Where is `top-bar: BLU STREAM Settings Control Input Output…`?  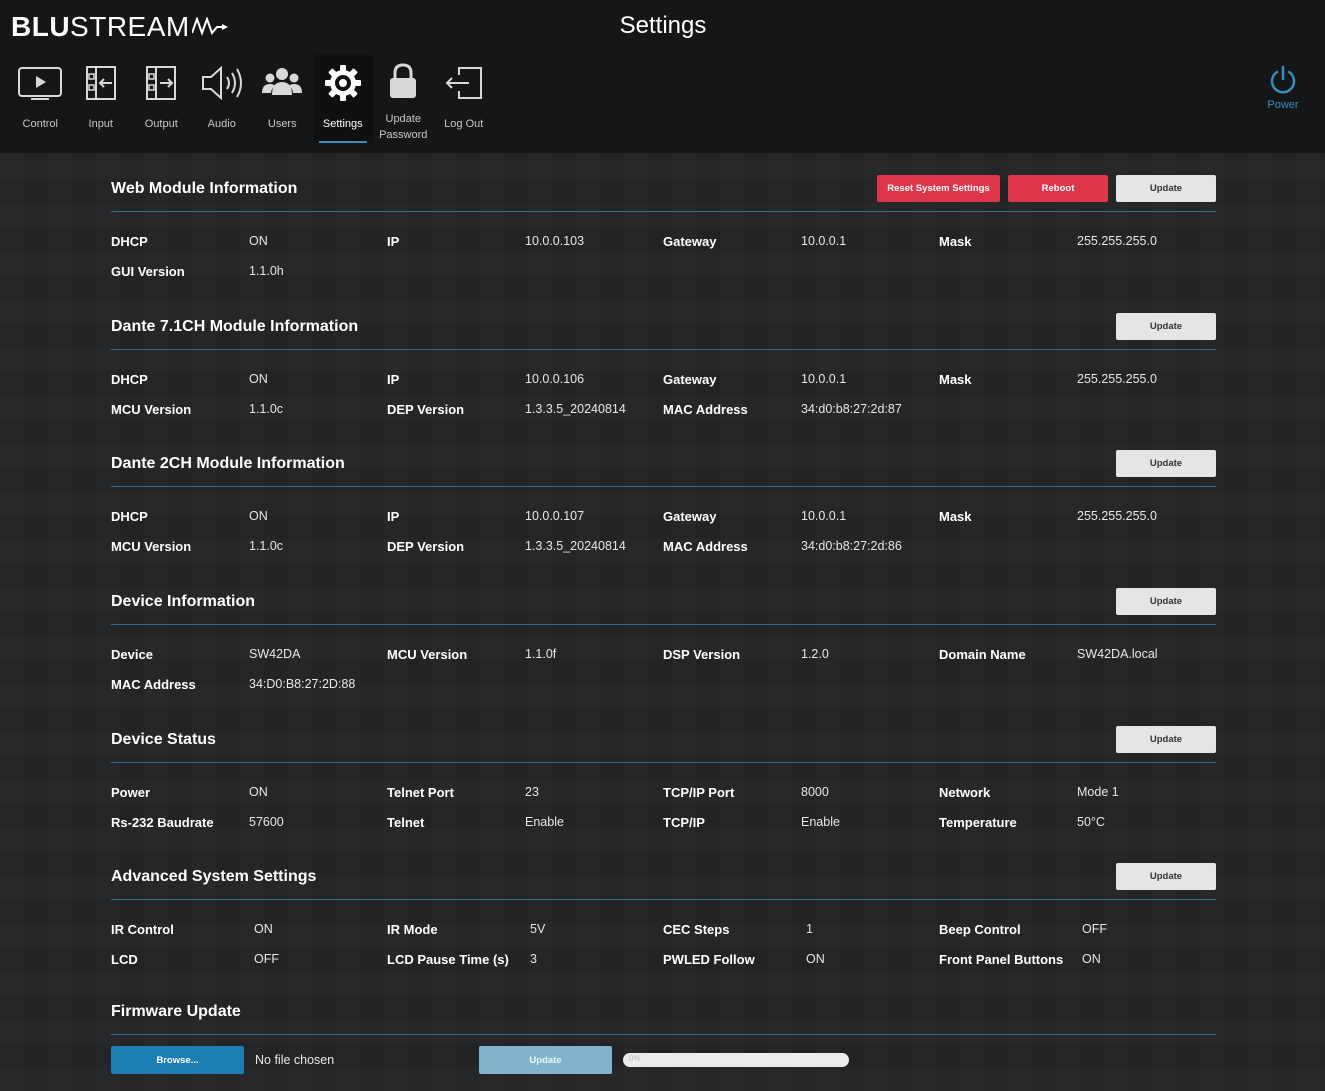 top-bar: BLU STREAM Settings Control Input Output… is located at coordinates (662, 76).